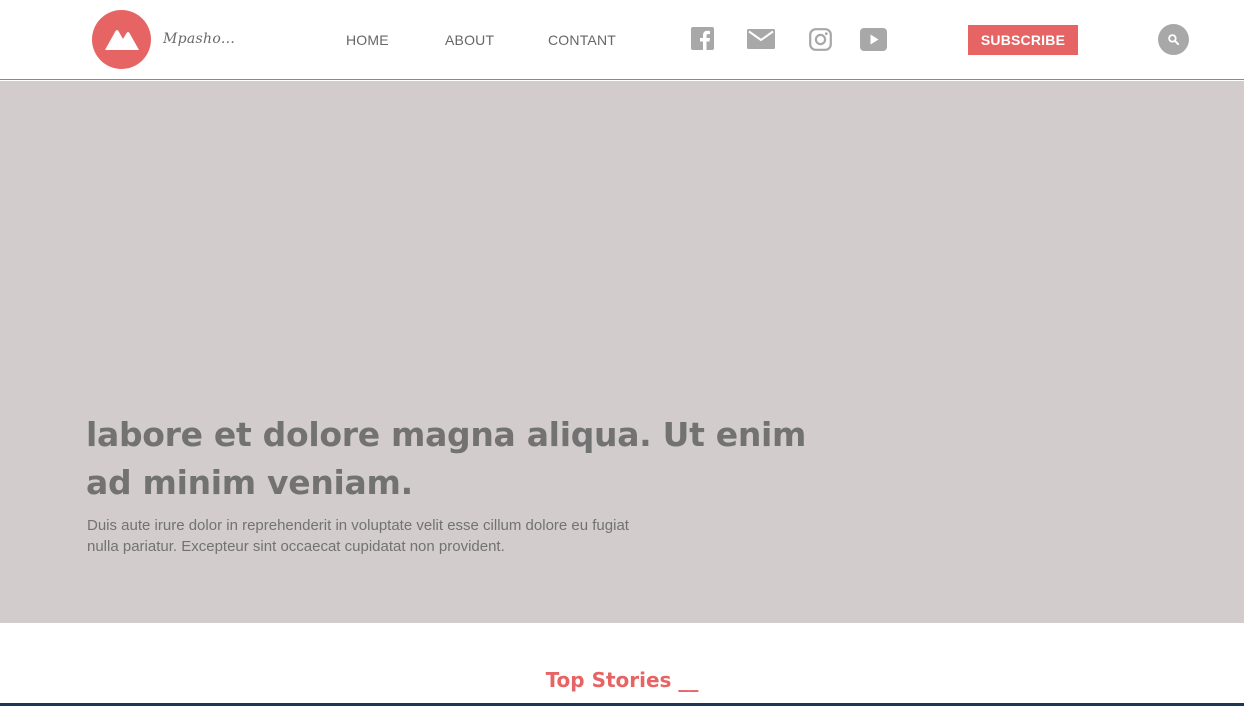  I want to click on search-icon, so click(1173, 39).